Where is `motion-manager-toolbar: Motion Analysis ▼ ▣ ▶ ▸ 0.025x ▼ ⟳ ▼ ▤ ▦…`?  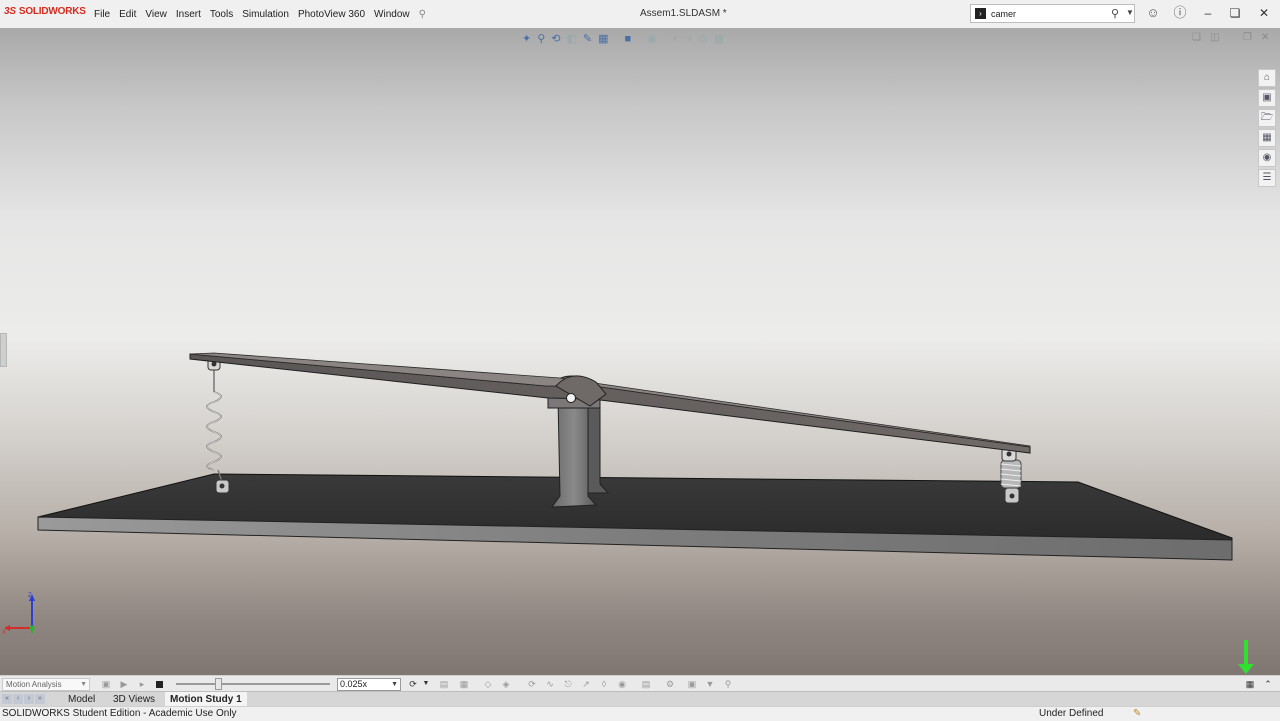 motion-manager-toolbar: Motion Analysis ▼ ▣ ▶ ▸ 0.025x ▼ ⟳ ▼ ▤ ▦… is located at coordinates (640, 683).